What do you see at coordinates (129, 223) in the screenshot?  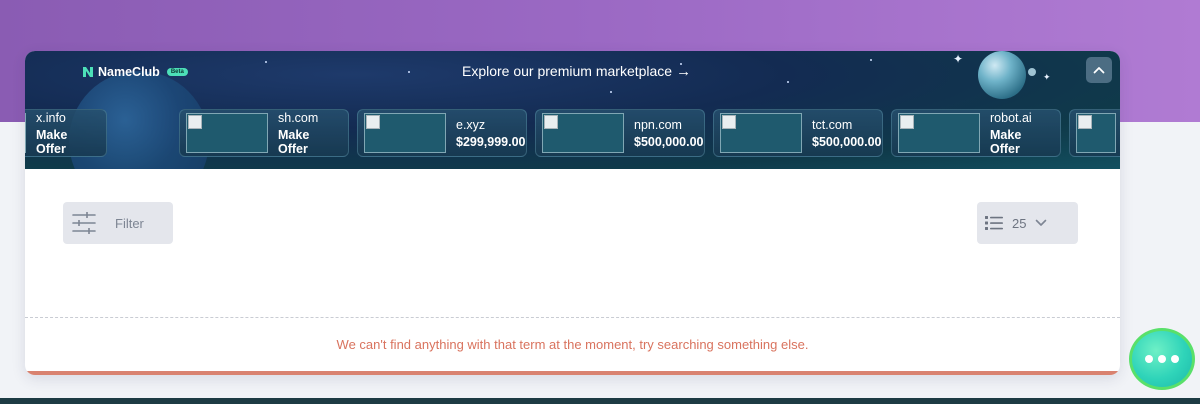 I see `filter-label: Filter` at bounding box center [129, 223].